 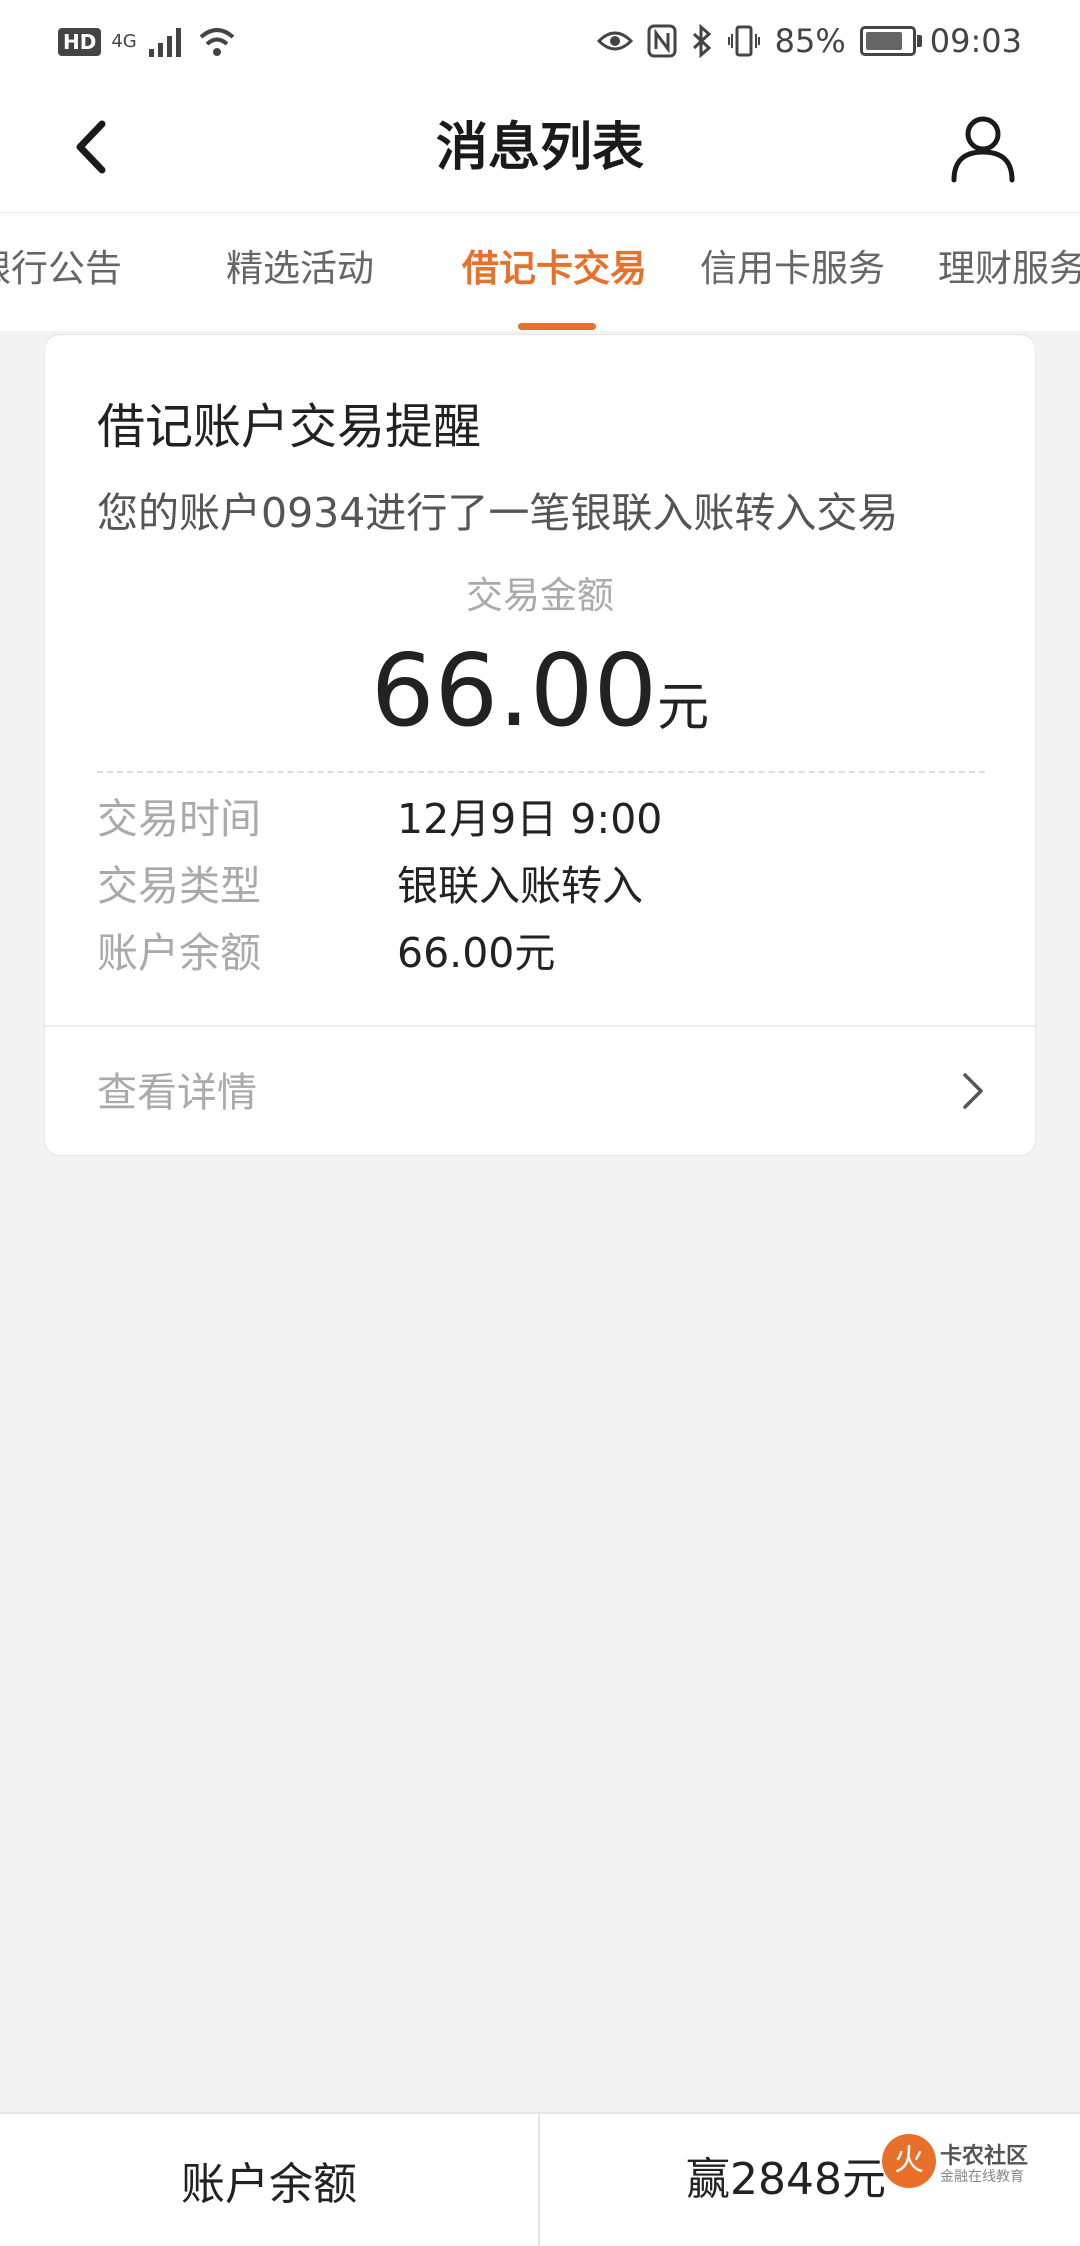 What do you see at coordinates (973, 1091) in the screenshot?
I see `chevron-right-icon` at bounding box center [973, 1091].